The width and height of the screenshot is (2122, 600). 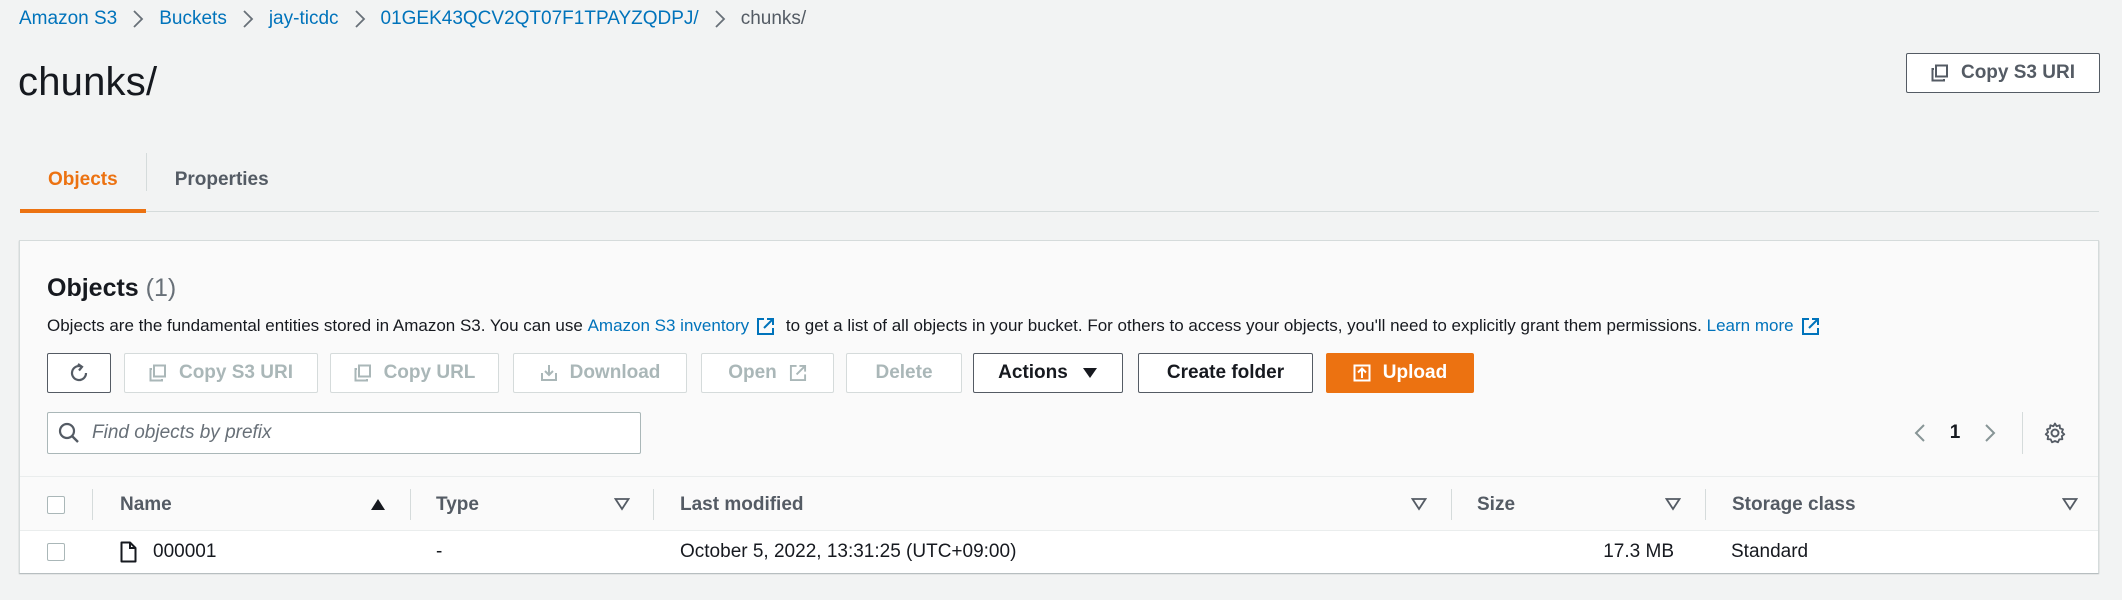 I want to click on upload-label: Upload, so click(x=1415, y=372).